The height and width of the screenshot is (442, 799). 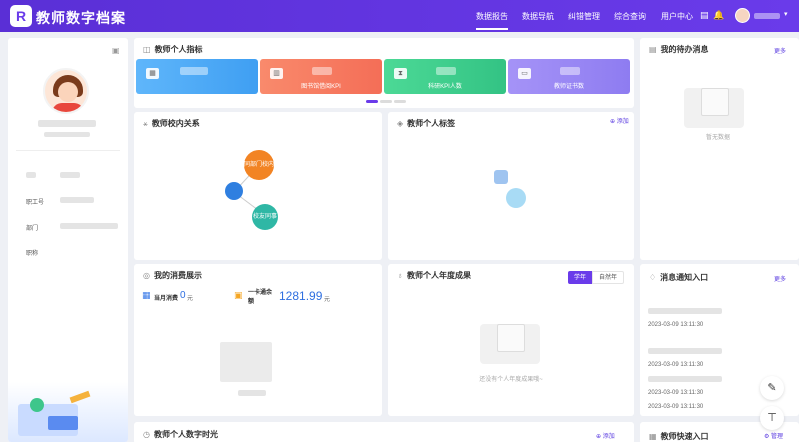 I want to click on digital-time-add-button: ⊕ 添加, so click(x=605, y=435).